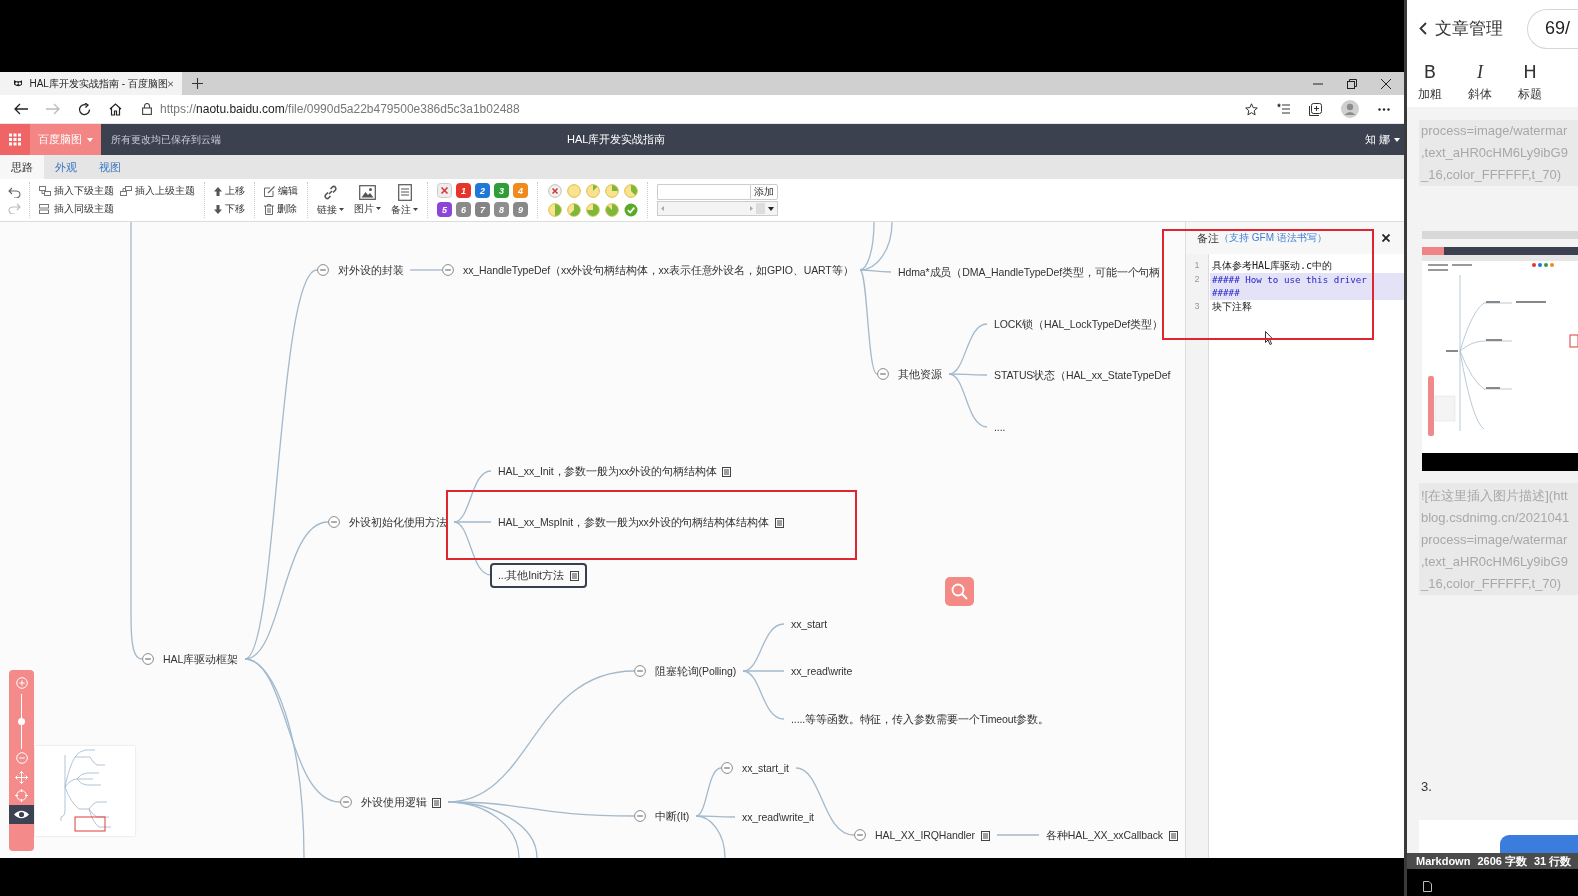  I want to click on reading-list-icon, so click(1283, 109).